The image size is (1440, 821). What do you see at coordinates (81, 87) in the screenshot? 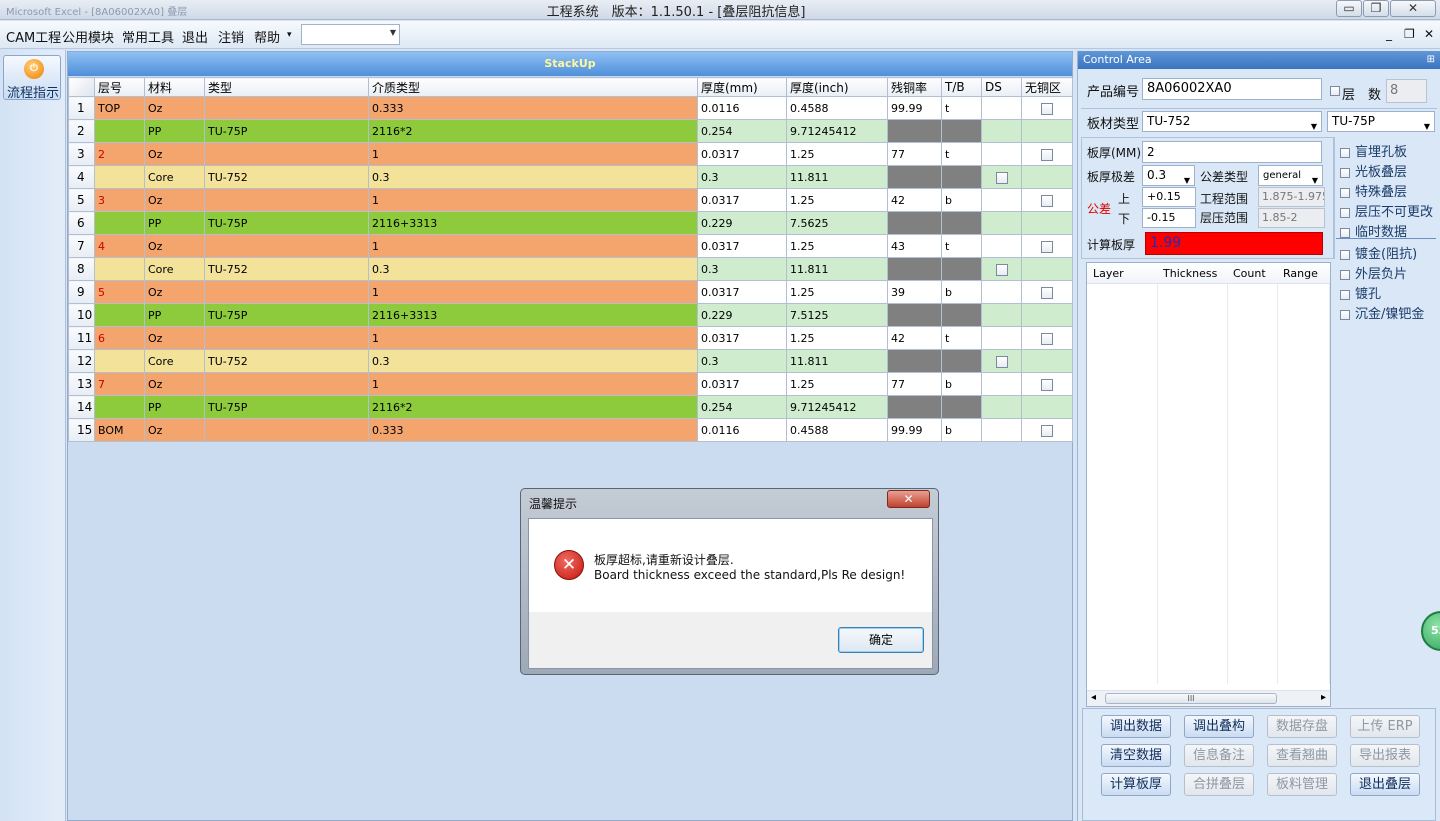
I see `corner-cell` at bounding box center [81, 87].